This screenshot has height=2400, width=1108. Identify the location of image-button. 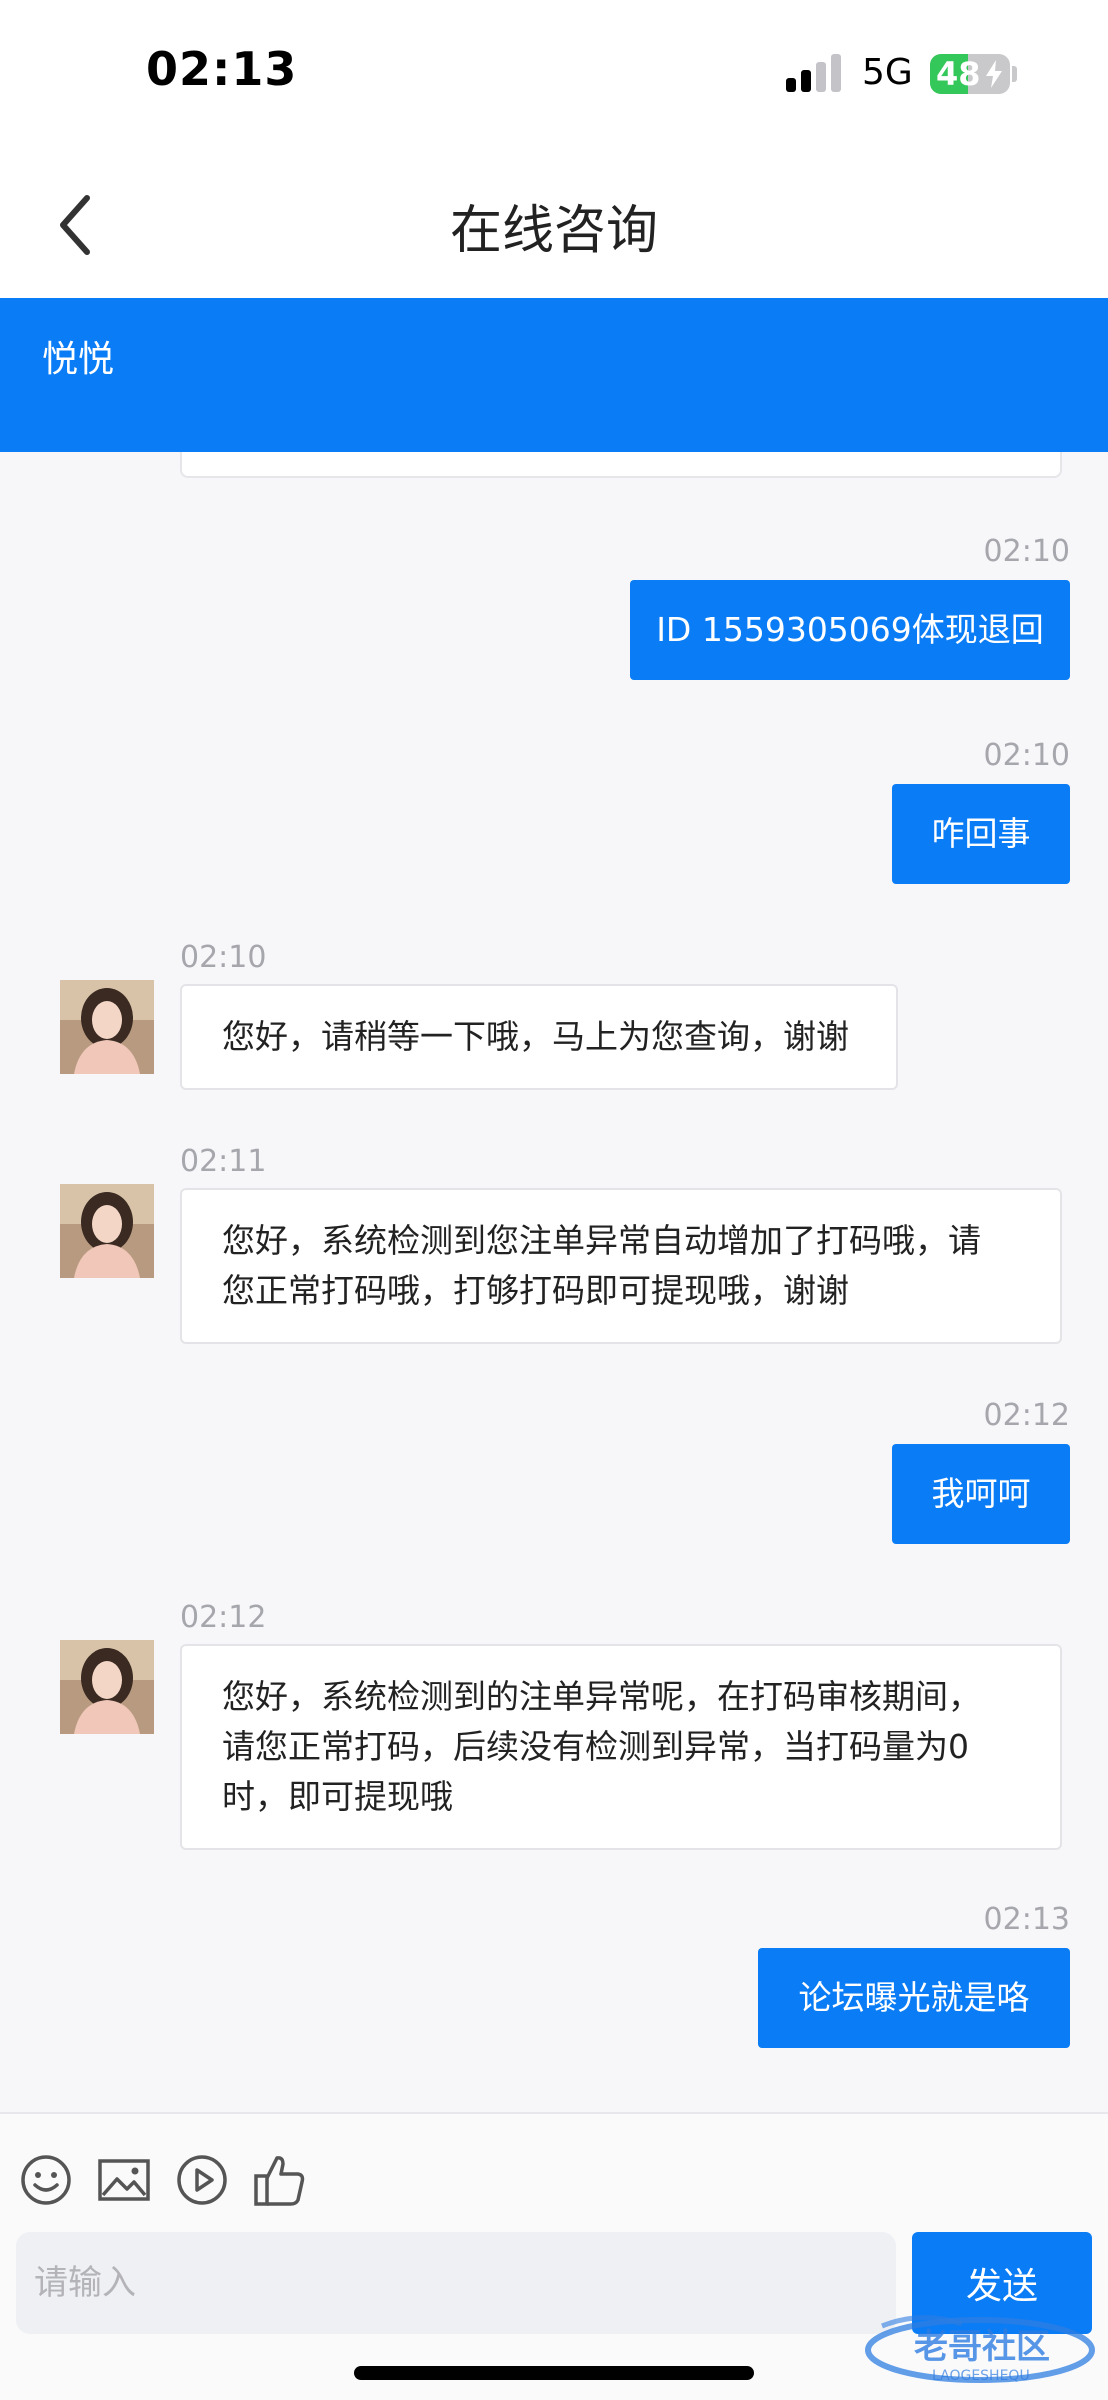
(124, 2180).